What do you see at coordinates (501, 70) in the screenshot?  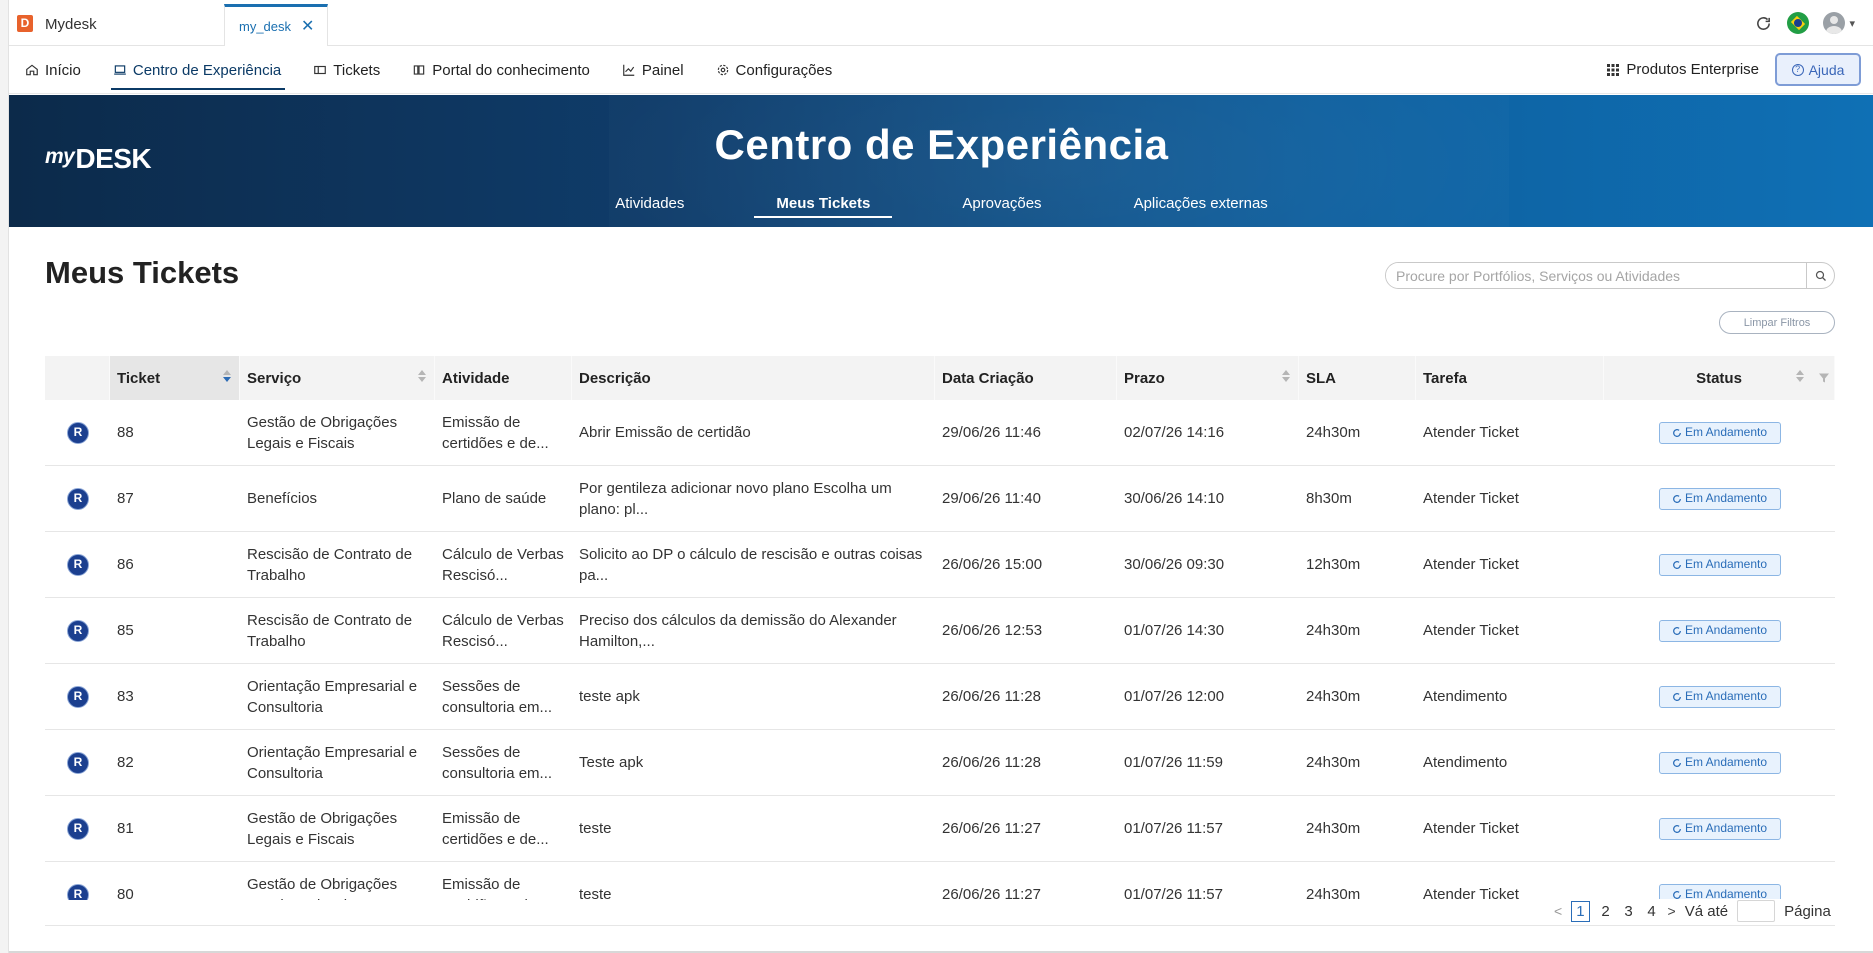 I see `nav-item-portal-conhecimento: Portal do conhecimento` at bounding box center [501, 70].